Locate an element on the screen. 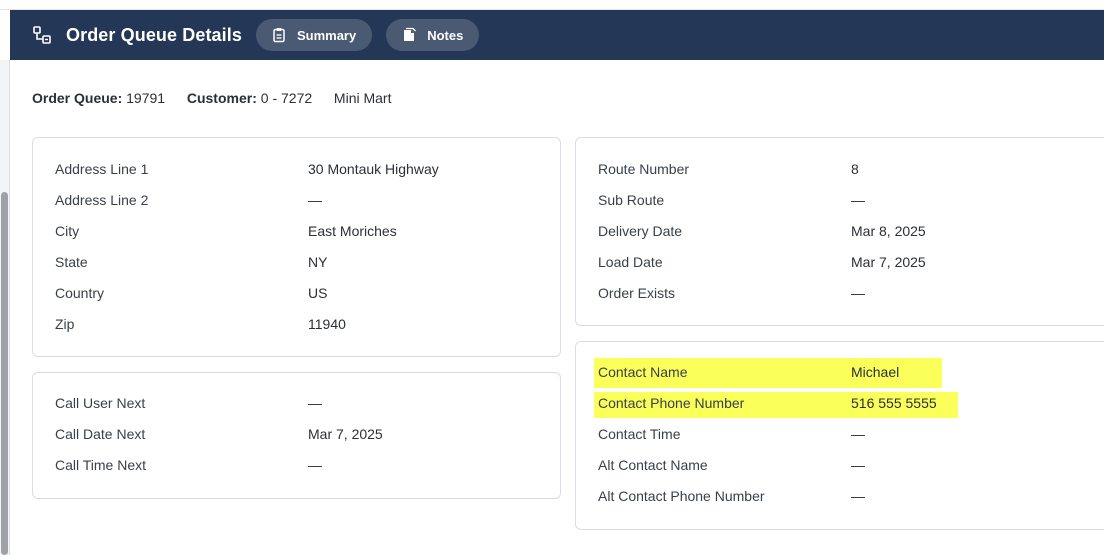 This screenshot has width=1104, height=555. top-strip is located at coordinates (552, 5).